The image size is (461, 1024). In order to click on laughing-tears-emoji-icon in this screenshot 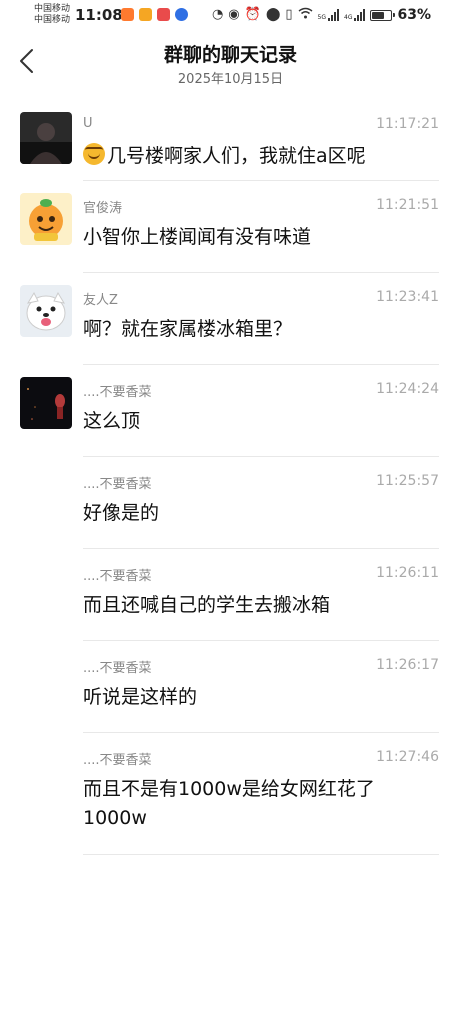, I will do `click(94, 154)`.